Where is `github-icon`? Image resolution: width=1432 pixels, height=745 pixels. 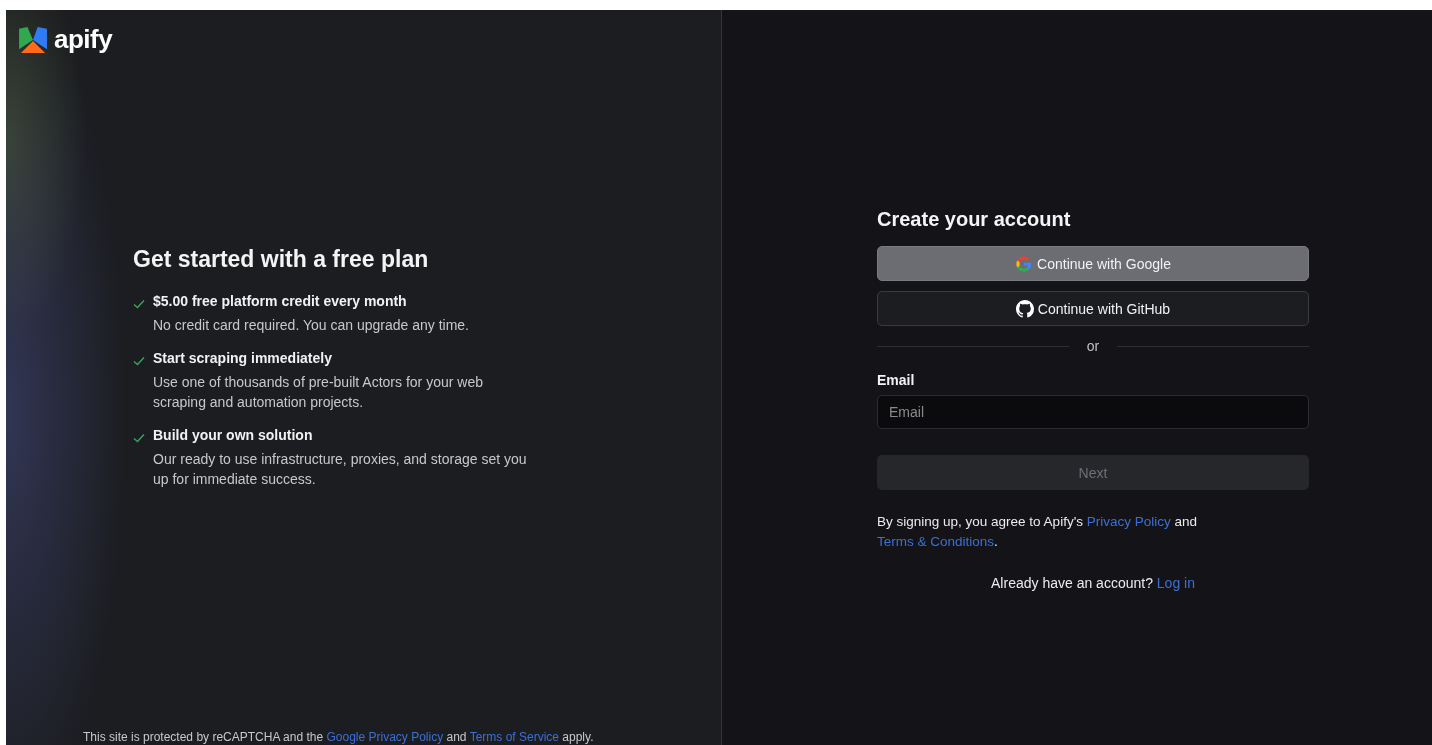
github-icon is located at coordinates (1024, 308).